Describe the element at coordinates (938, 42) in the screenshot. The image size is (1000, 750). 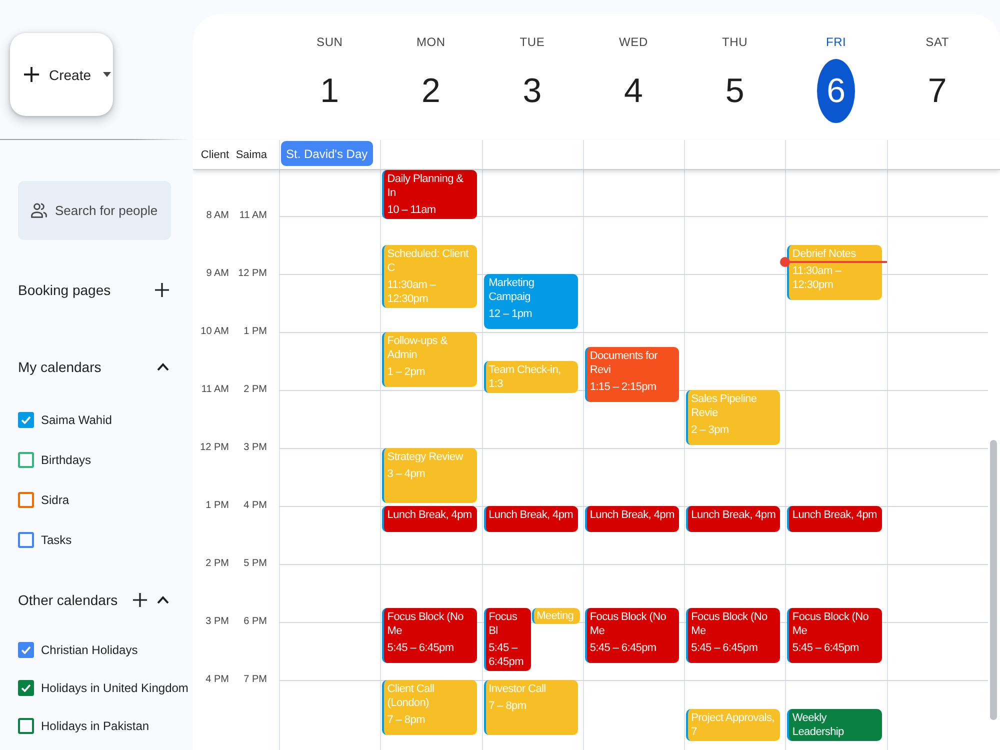
I see `weekday-label: SAT` at that location.